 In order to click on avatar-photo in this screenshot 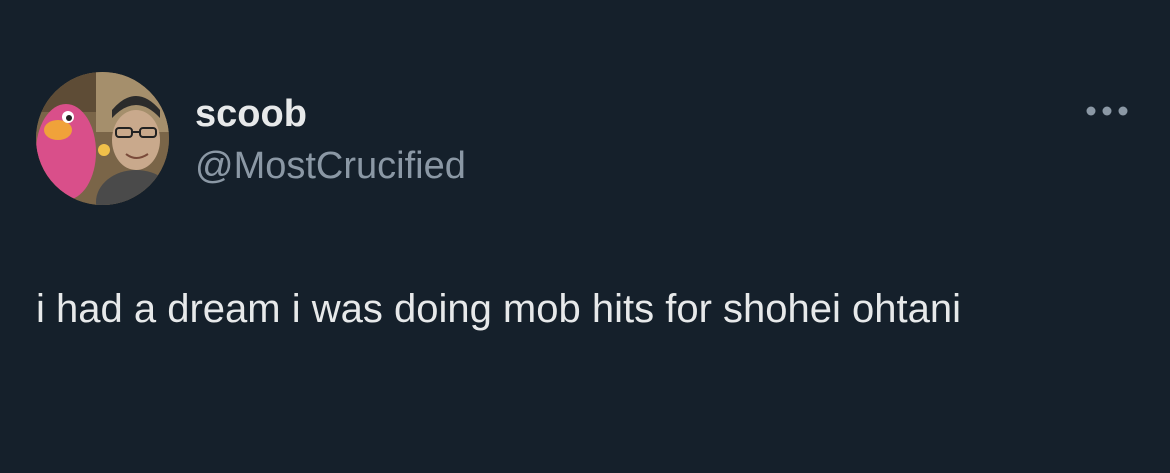, I will do `click(102, 138)`.